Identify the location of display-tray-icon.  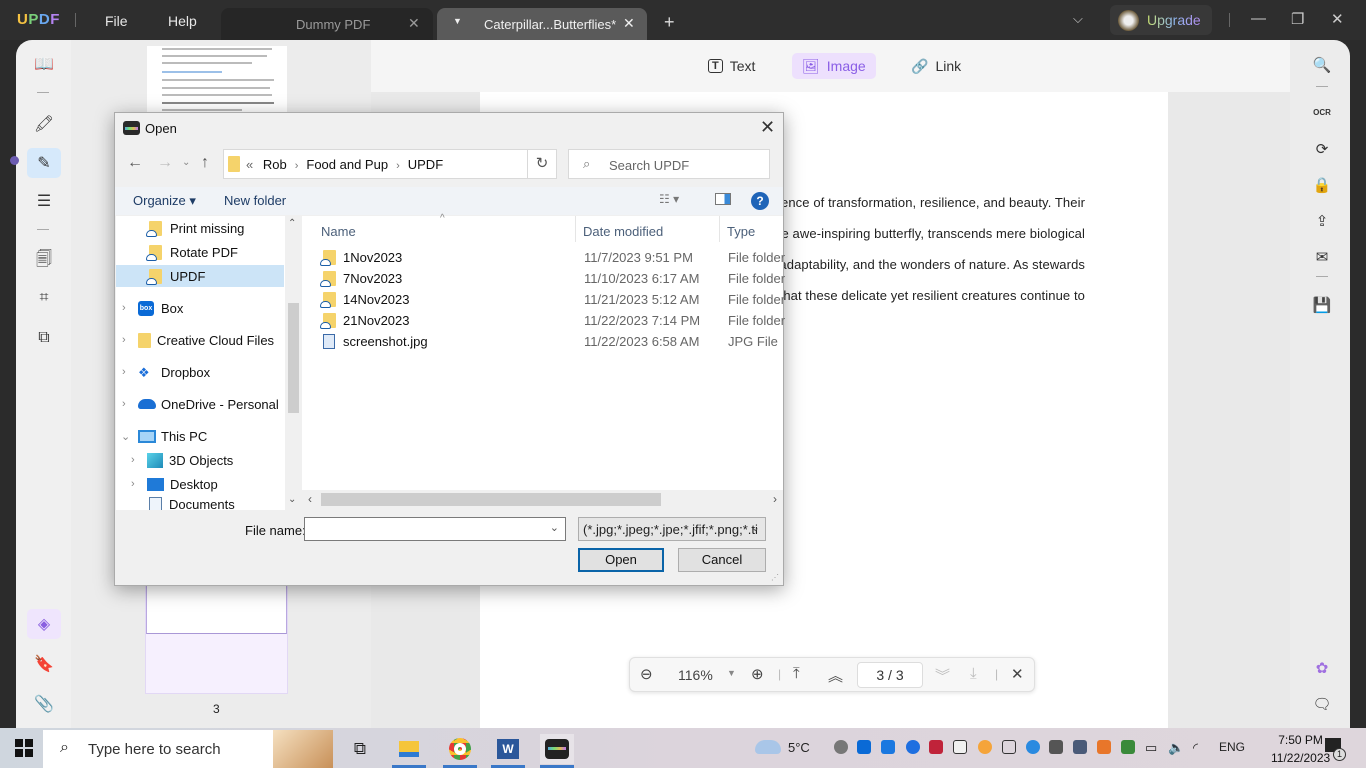
(1080, 747).